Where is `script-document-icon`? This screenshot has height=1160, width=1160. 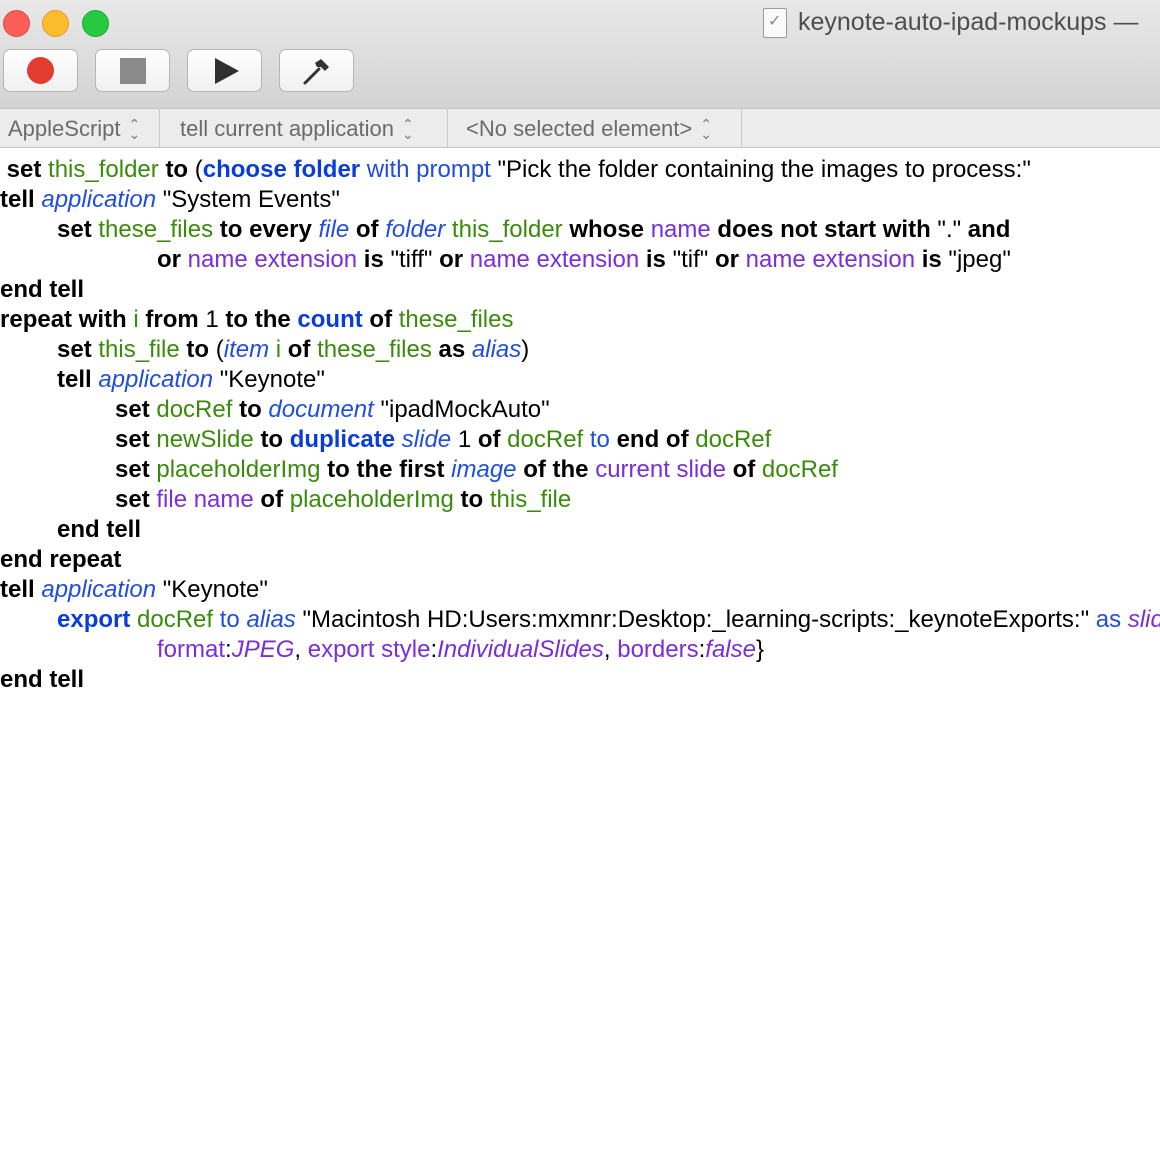
script-document-icon is located at coordinates (775, 23).